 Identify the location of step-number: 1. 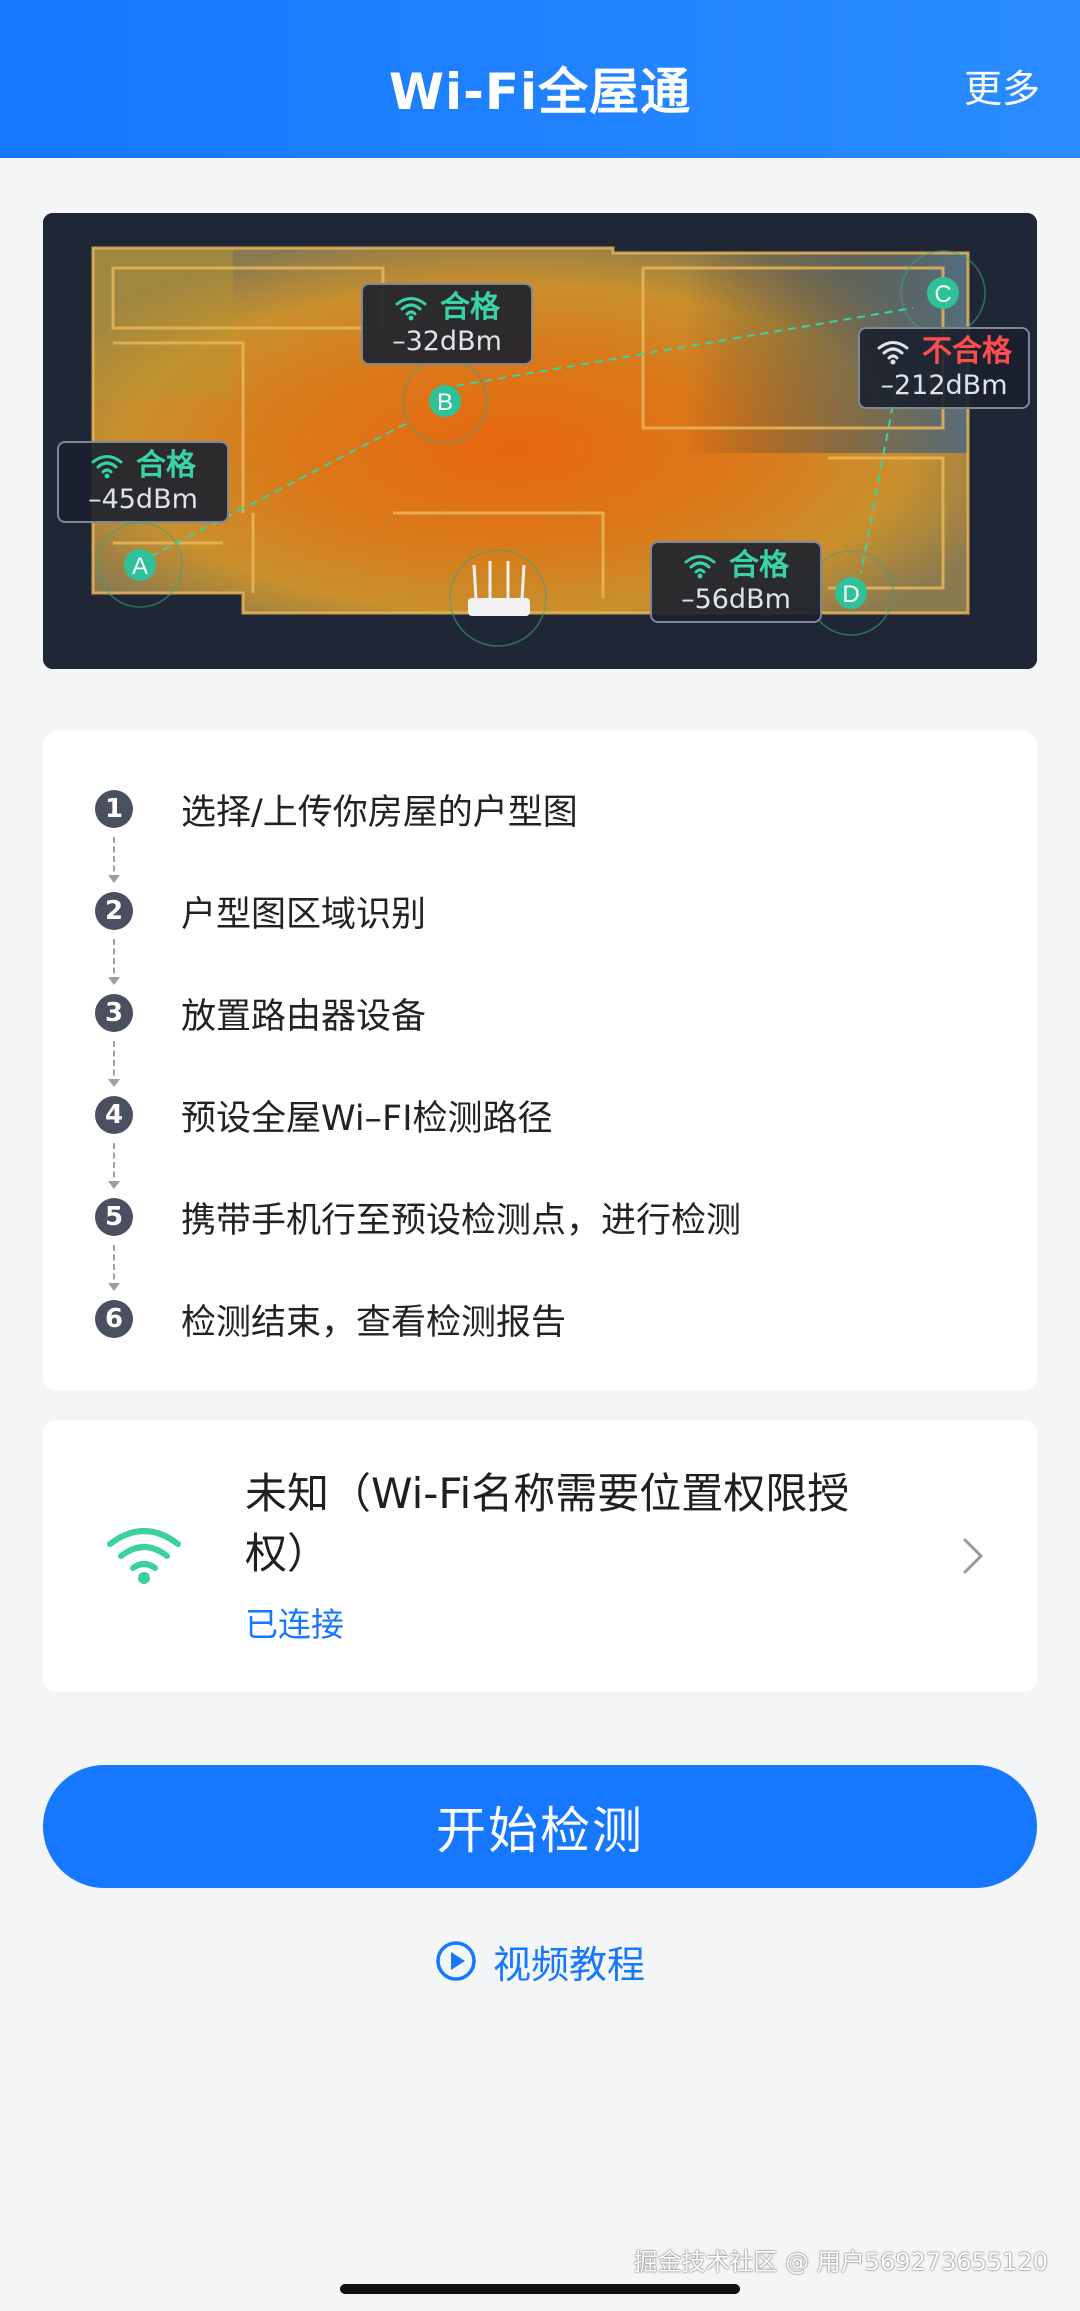
(114, 809).